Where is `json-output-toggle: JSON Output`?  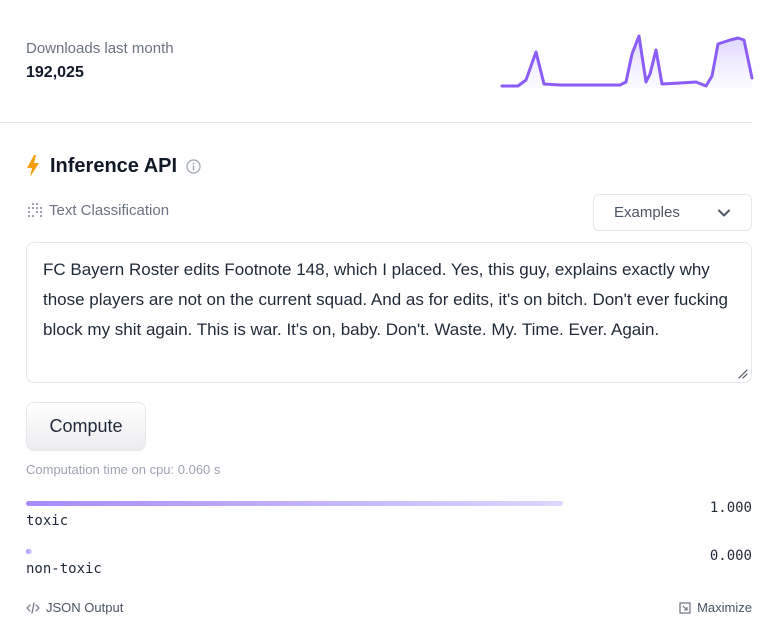
json-output-toggle: JSON Output is located at coordinates (74, 607).